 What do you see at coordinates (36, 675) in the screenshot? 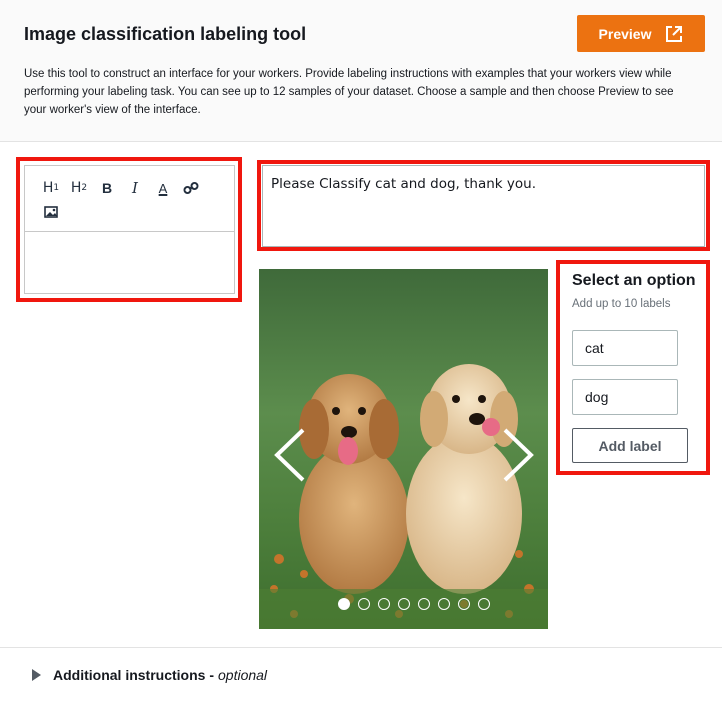
I see `caret-right-icon` at bounding box center [36, 675].